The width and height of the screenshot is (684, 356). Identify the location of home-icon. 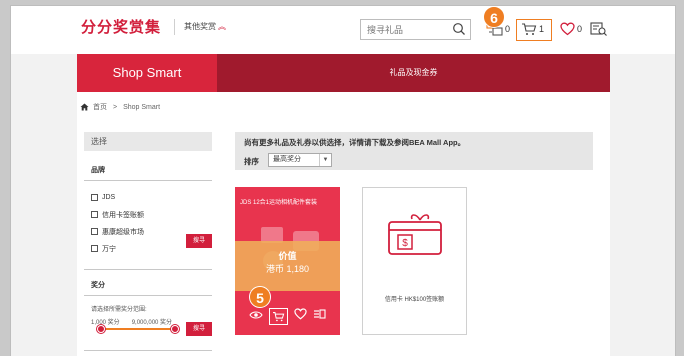
(84, 107).